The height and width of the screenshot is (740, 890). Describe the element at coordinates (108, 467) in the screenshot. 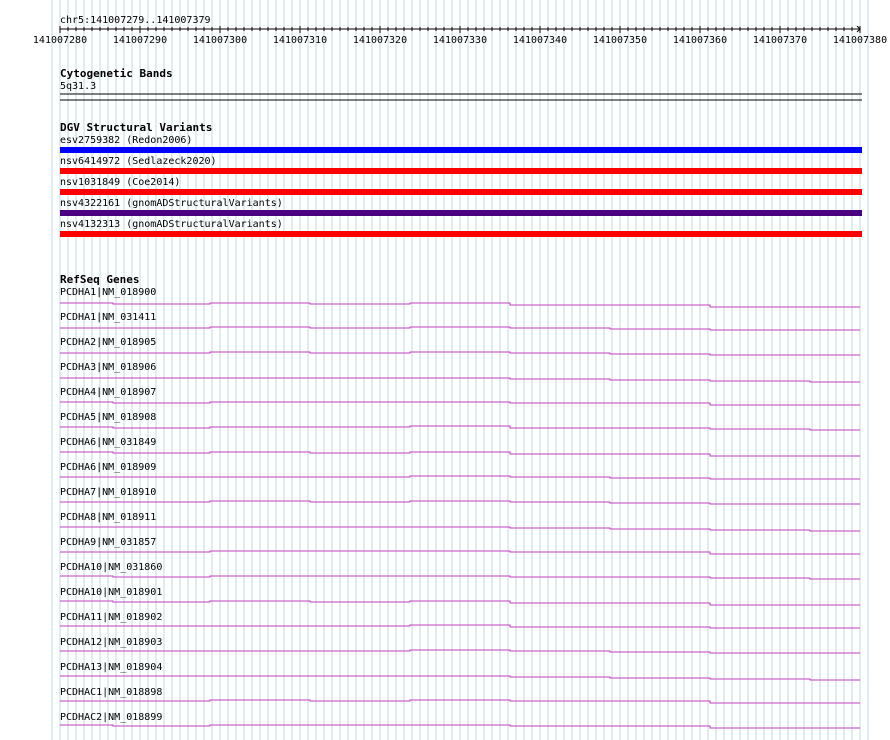

I see `refseq-gene-label: PCDHA6|NM_018909` at that location.